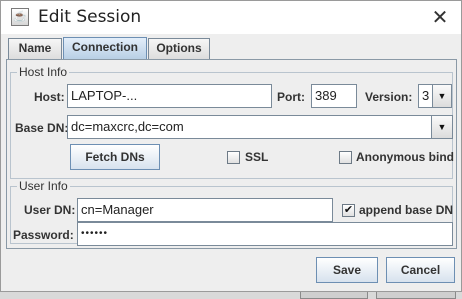 This screenshot has height=299, width=462. I want to click on title-bar: ☕ Edit Session ✕, so click(231, 17).